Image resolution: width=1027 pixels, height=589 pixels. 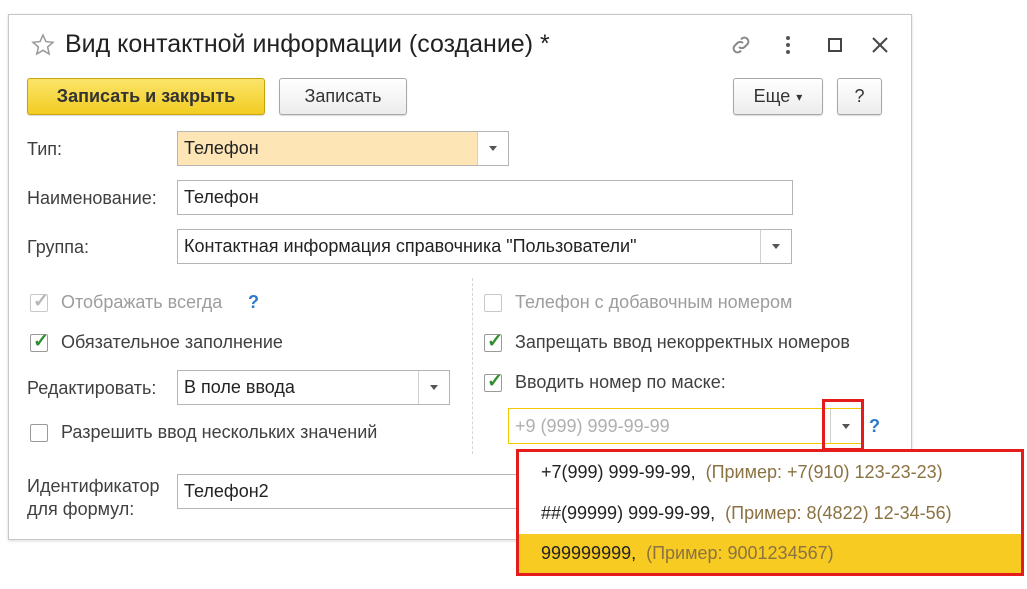 I want to click on mask-option-selected: 999999999, (Пример: 9001234567), so click(x=770, y=553).